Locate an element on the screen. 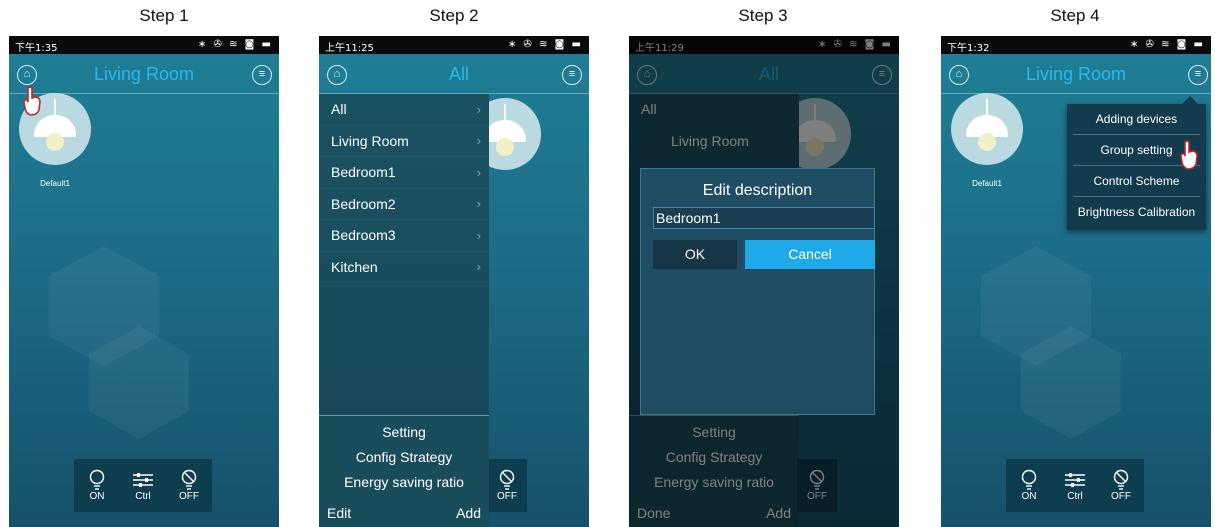 Image resolution: width=1215 pixels, height=527 pixels. menu-item-adding-devices: Adding devices is located at coordinates (1136, 119).